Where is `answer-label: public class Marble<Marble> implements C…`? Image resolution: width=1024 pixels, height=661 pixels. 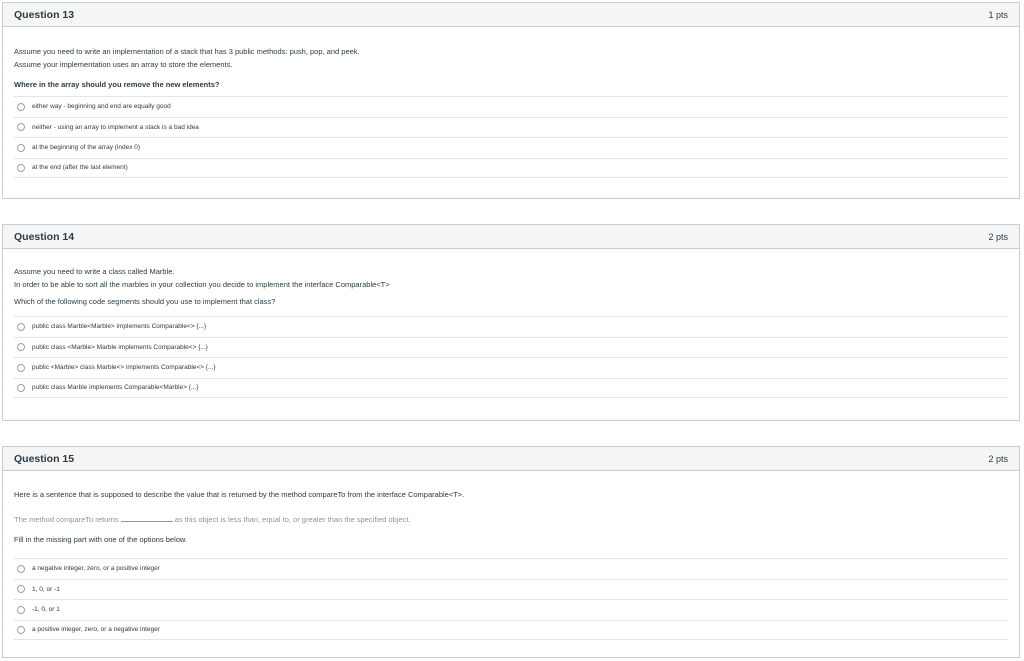
answer-label: public class Marble<Marble> implements C… is located at coordinates (119, 327).